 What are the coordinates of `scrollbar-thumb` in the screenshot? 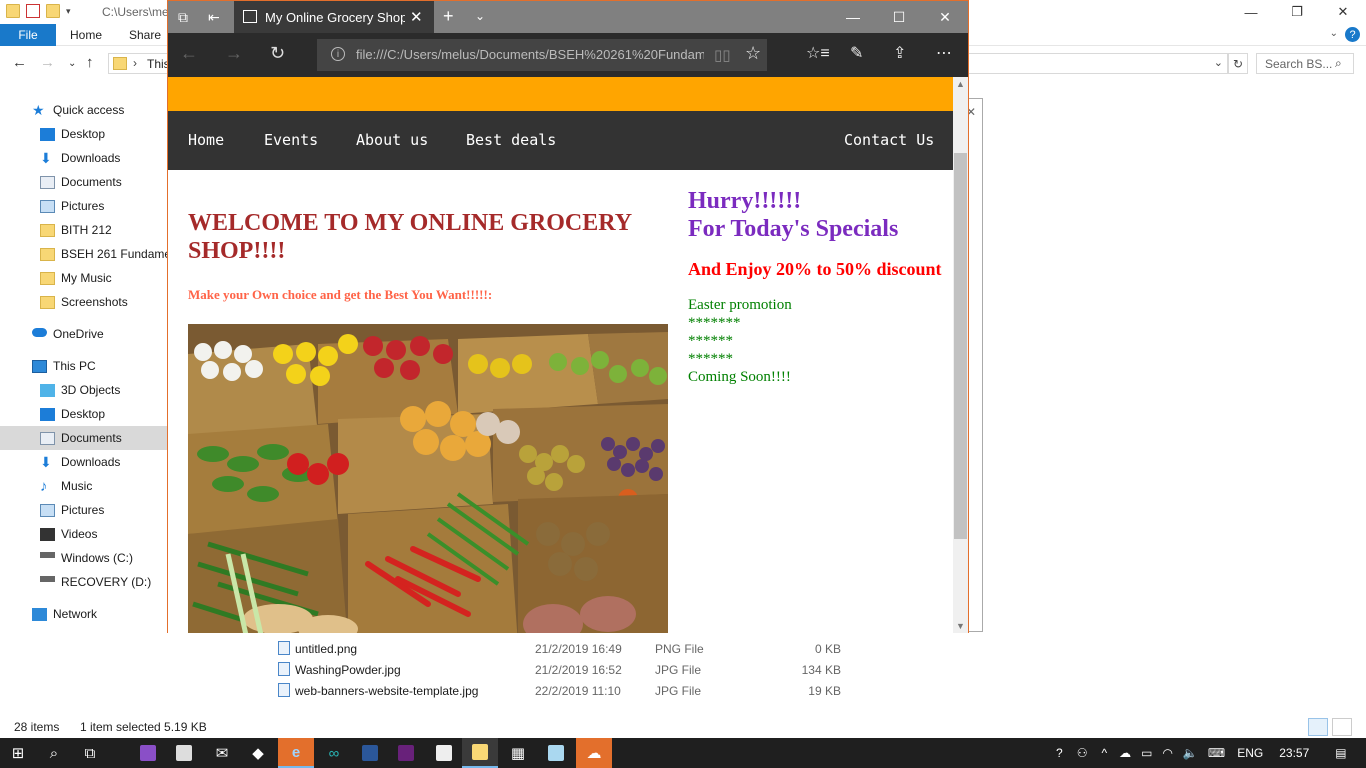 It's located at (960, 346).